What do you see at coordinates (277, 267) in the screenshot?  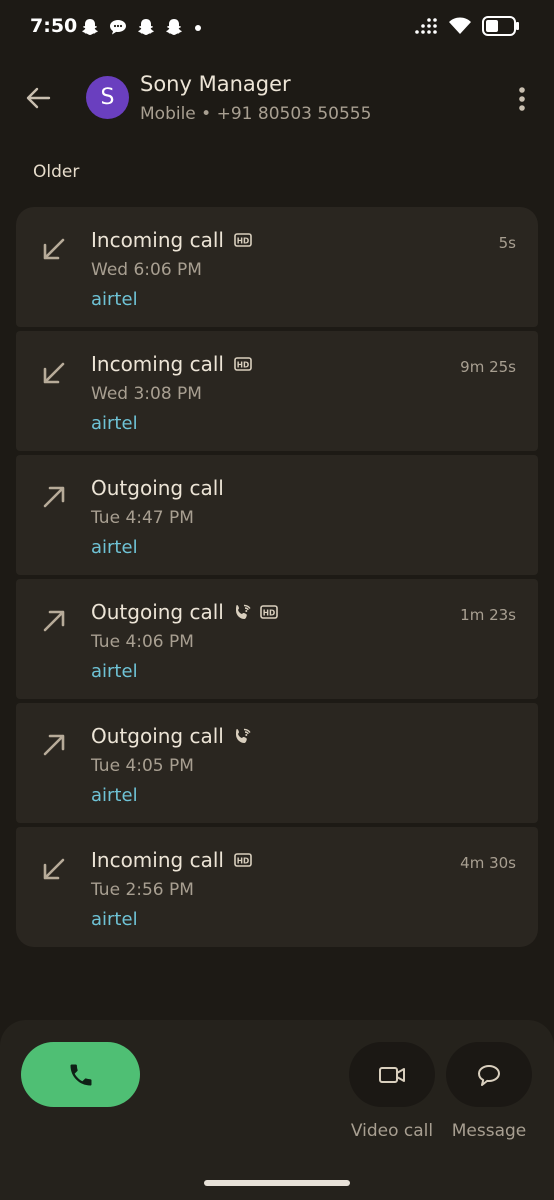 I see `call-entry: Incoming call HD Wed 6:06 PM airtel 5s` at bounding box center [277, 267].